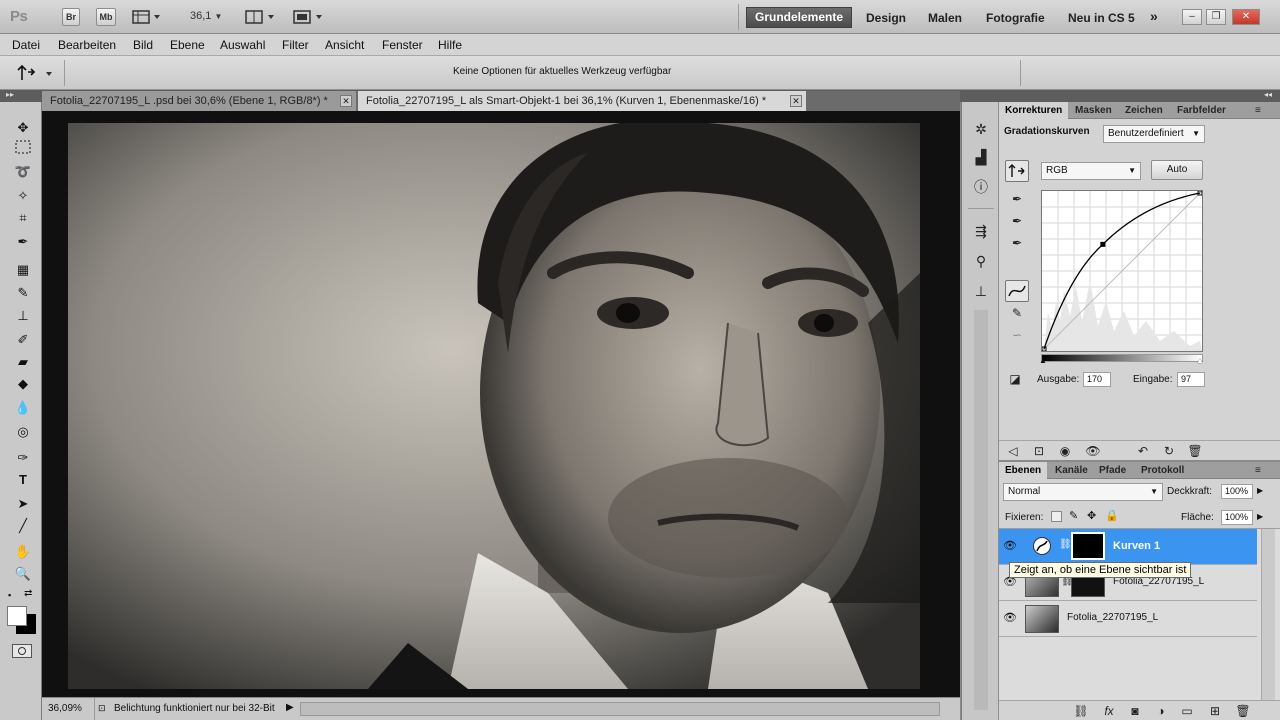  I want to click on menu-auswahl: Auswahl, so click(242, 45).